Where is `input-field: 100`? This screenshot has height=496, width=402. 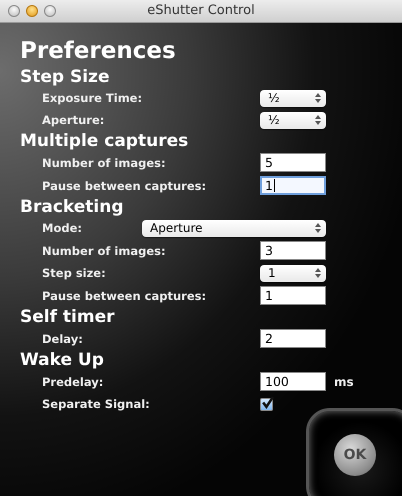
input-field: 100 is located at coordinates (293, 381).